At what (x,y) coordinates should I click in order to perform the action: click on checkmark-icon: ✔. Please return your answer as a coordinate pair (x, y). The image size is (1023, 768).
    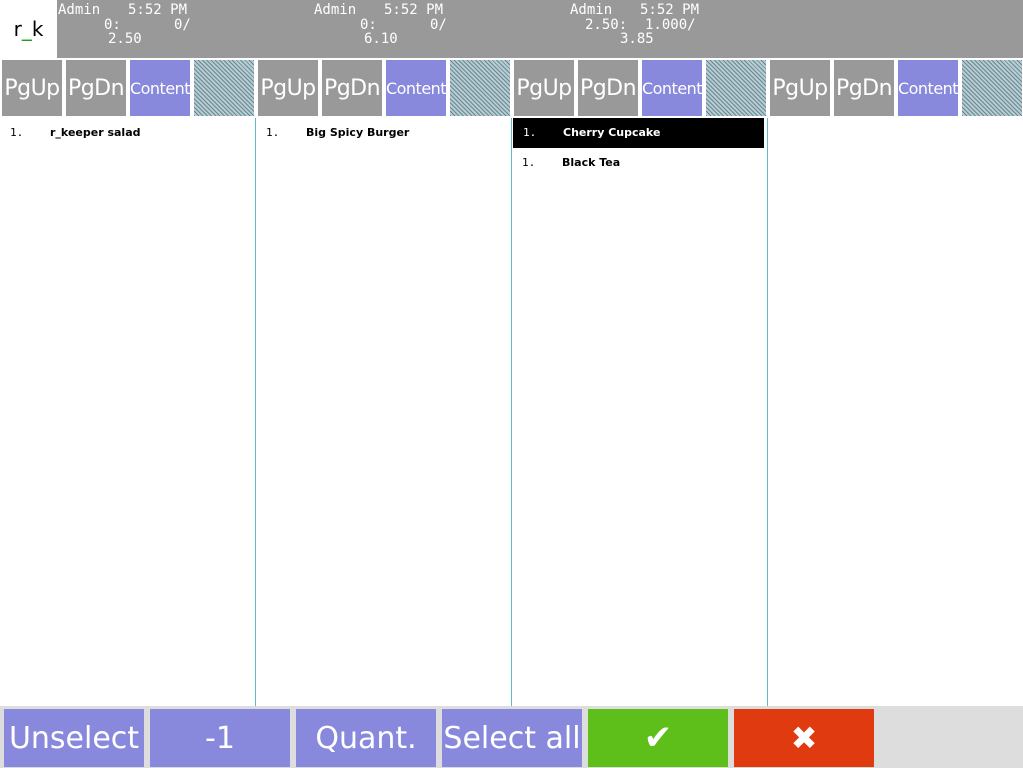
    Looking at the image, I should click on (658, 738).